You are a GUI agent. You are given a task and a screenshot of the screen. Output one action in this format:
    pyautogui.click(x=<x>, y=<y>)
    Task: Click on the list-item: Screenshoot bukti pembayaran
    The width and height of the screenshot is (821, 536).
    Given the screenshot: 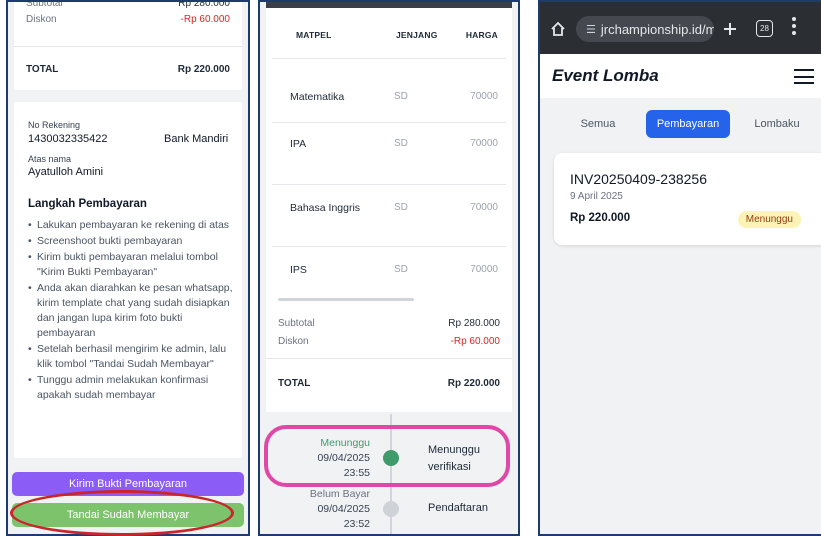 What is the action you would take?
    pyautogui.click(x=131, y=241)
    